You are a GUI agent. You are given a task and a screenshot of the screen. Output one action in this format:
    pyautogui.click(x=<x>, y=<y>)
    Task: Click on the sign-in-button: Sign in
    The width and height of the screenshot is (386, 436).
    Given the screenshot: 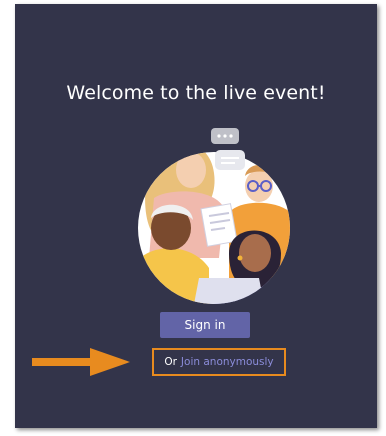 What is the action you would take?
    pyautogui.click(x=205, y=325)
    